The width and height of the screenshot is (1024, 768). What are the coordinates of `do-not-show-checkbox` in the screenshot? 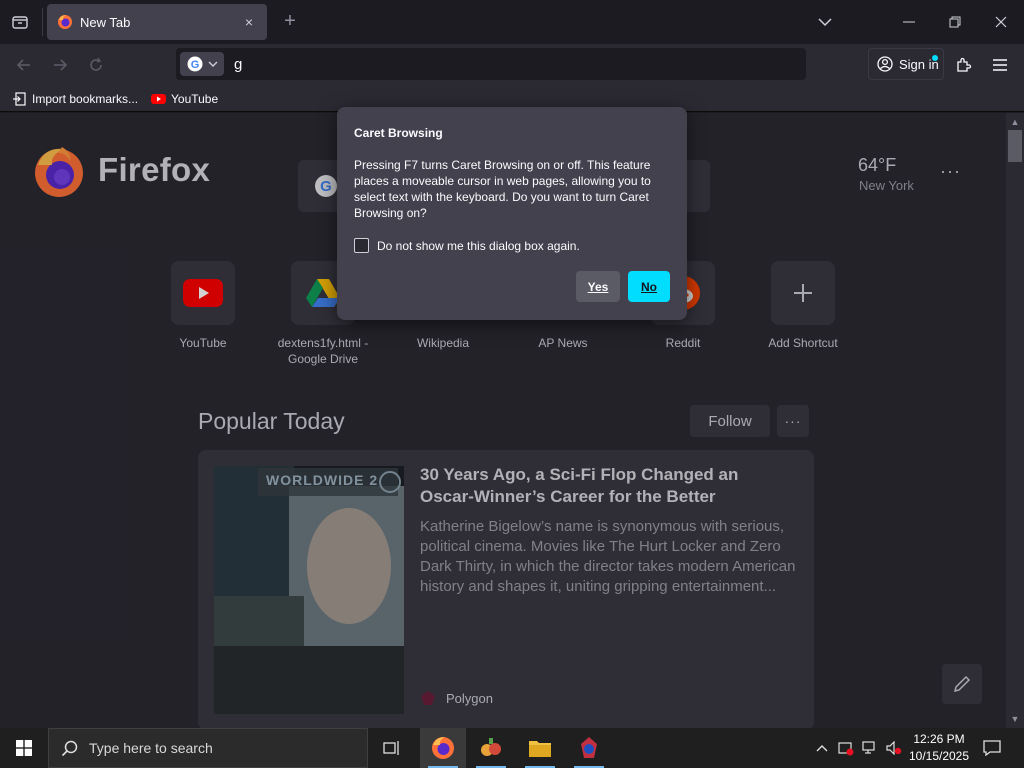 It's located at (361, 245).